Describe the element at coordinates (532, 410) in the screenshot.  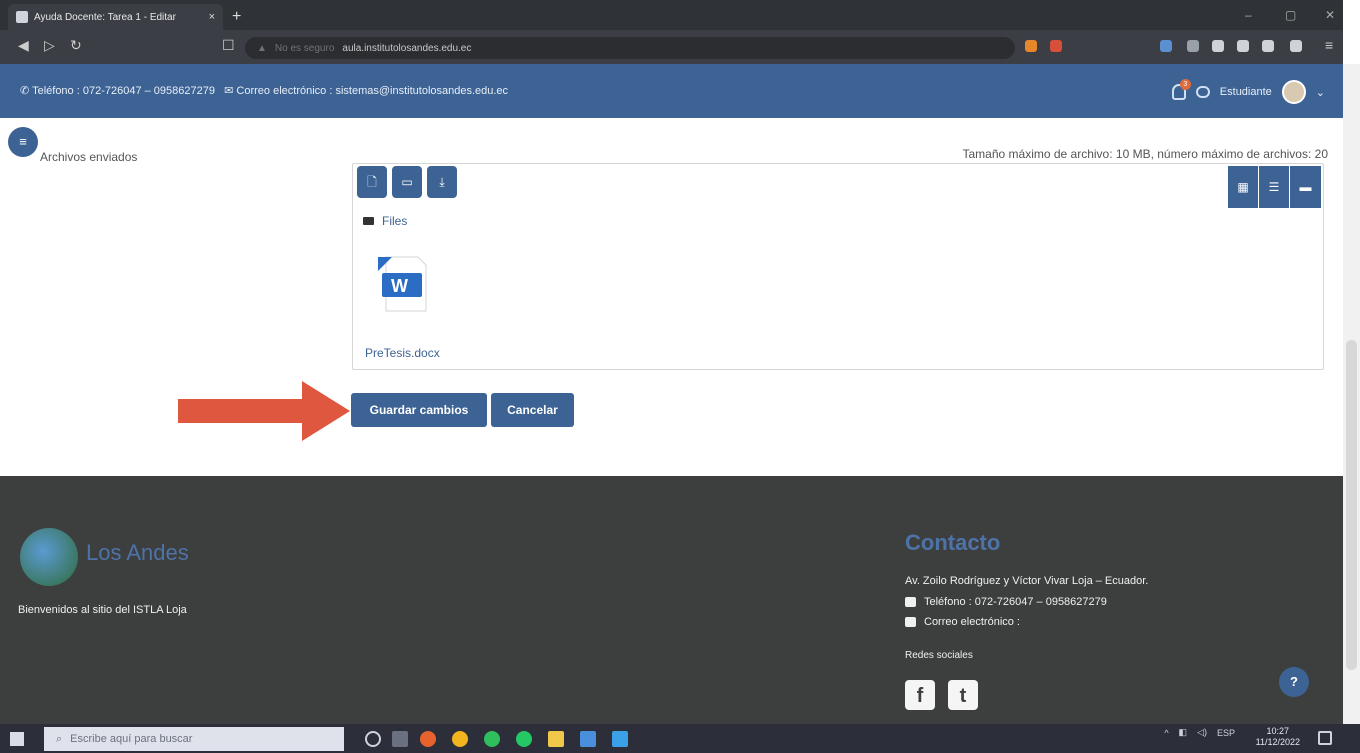
I see `cancel-button: Cancelar` at that location.